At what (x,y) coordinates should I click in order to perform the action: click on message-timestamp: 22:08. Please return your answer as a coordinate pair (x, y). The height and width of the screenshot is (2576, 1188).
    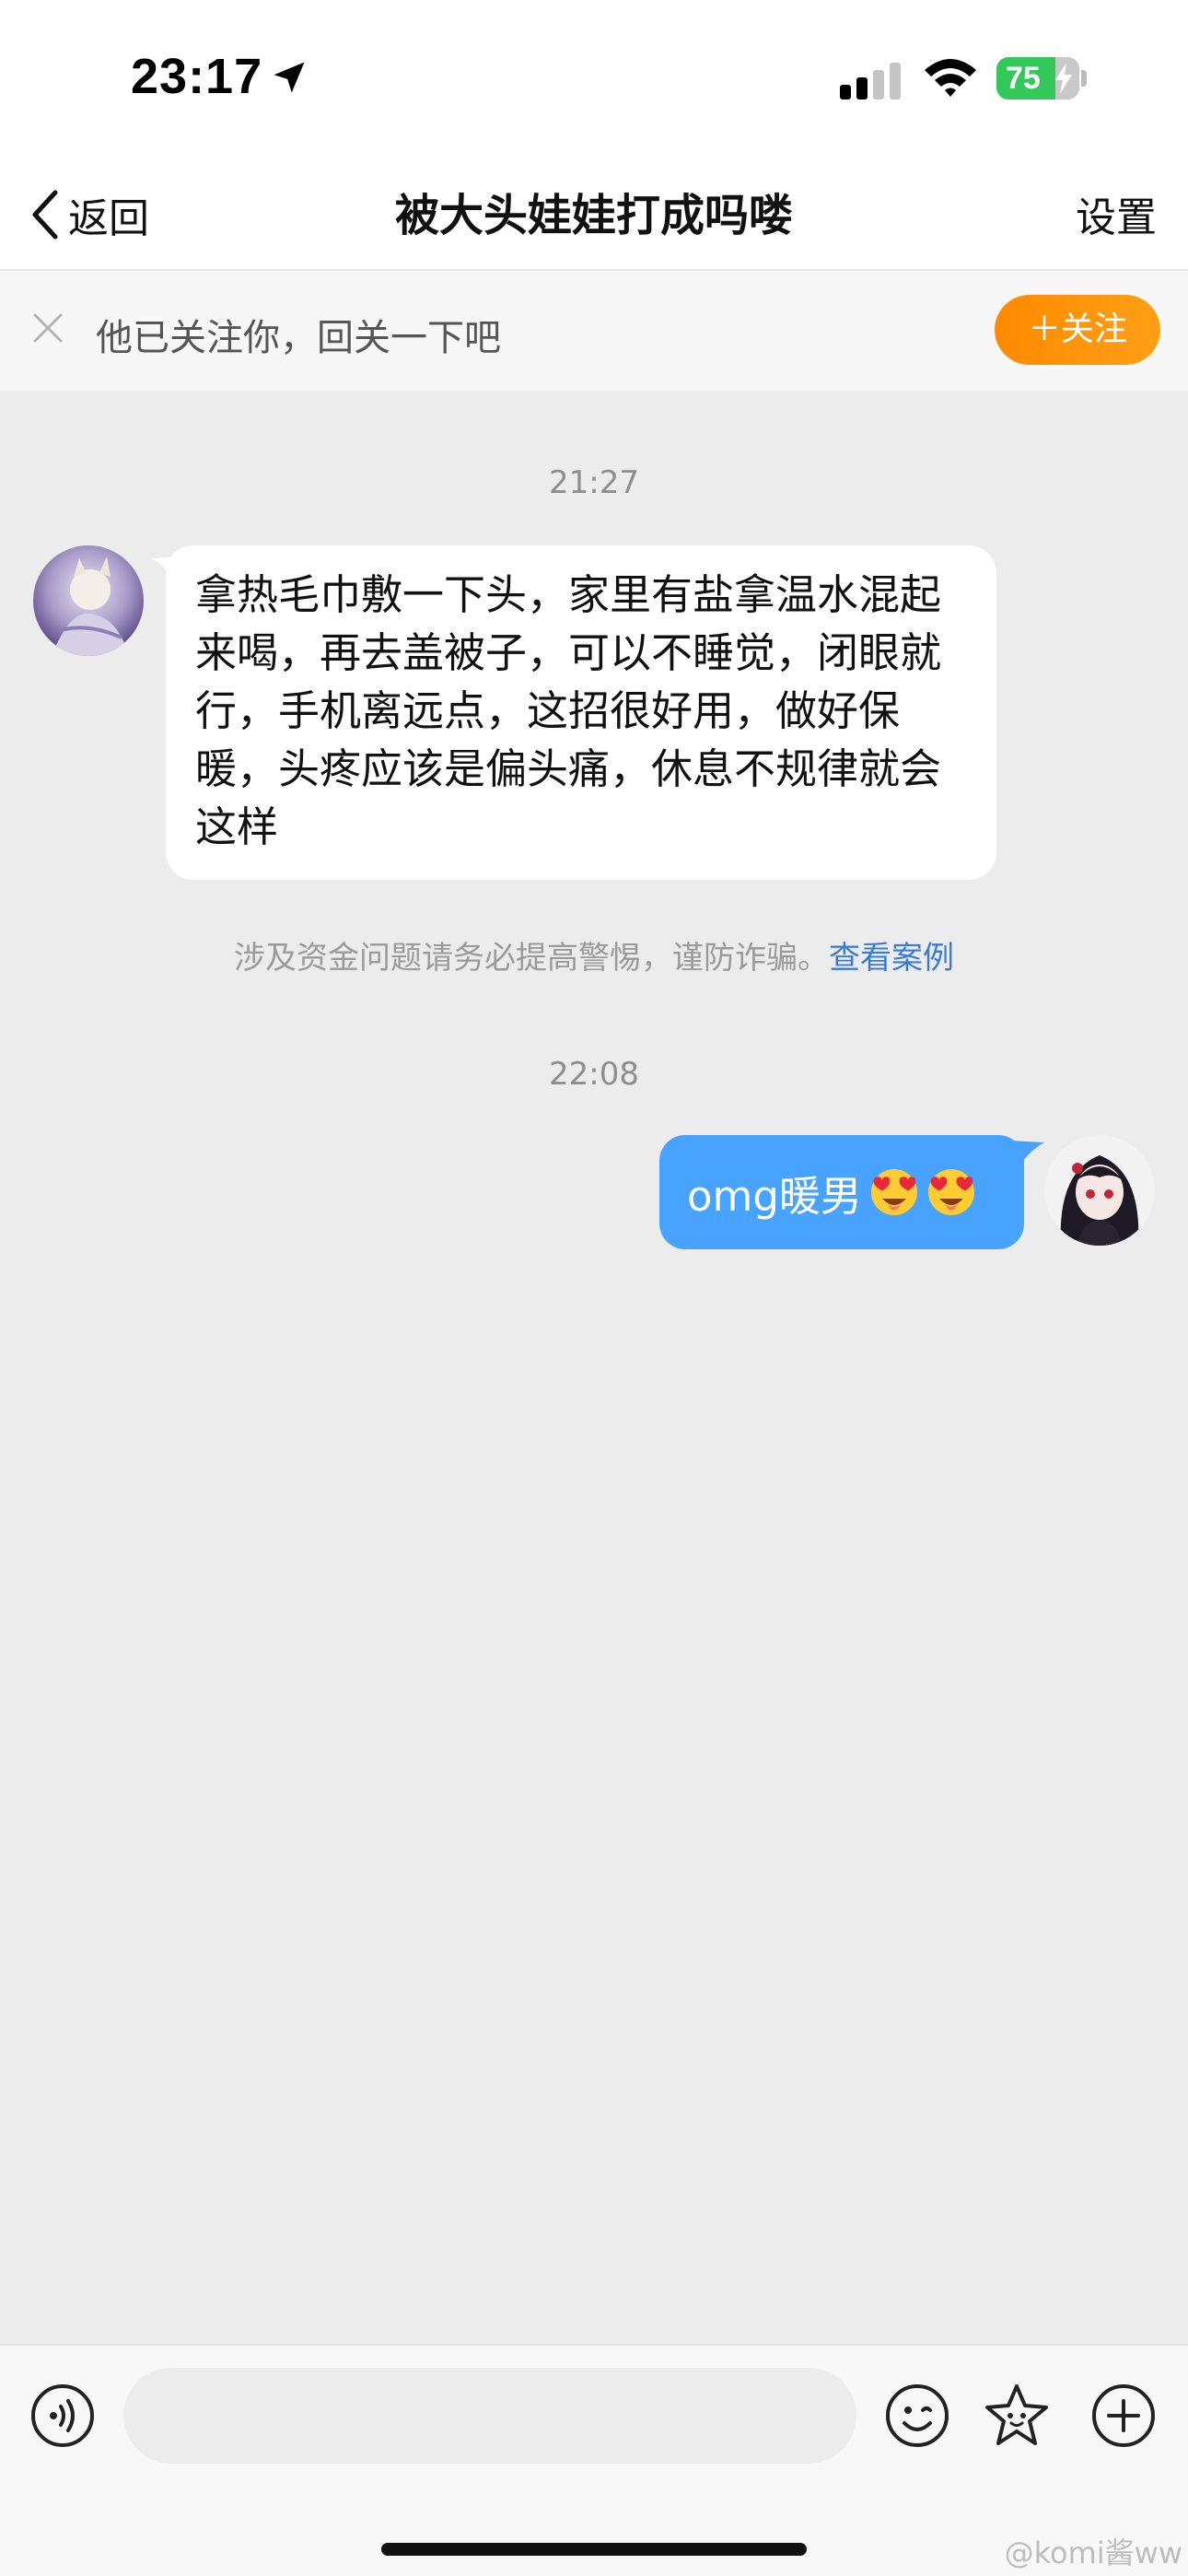
    Looking at the image, I should click on (594, 1074).